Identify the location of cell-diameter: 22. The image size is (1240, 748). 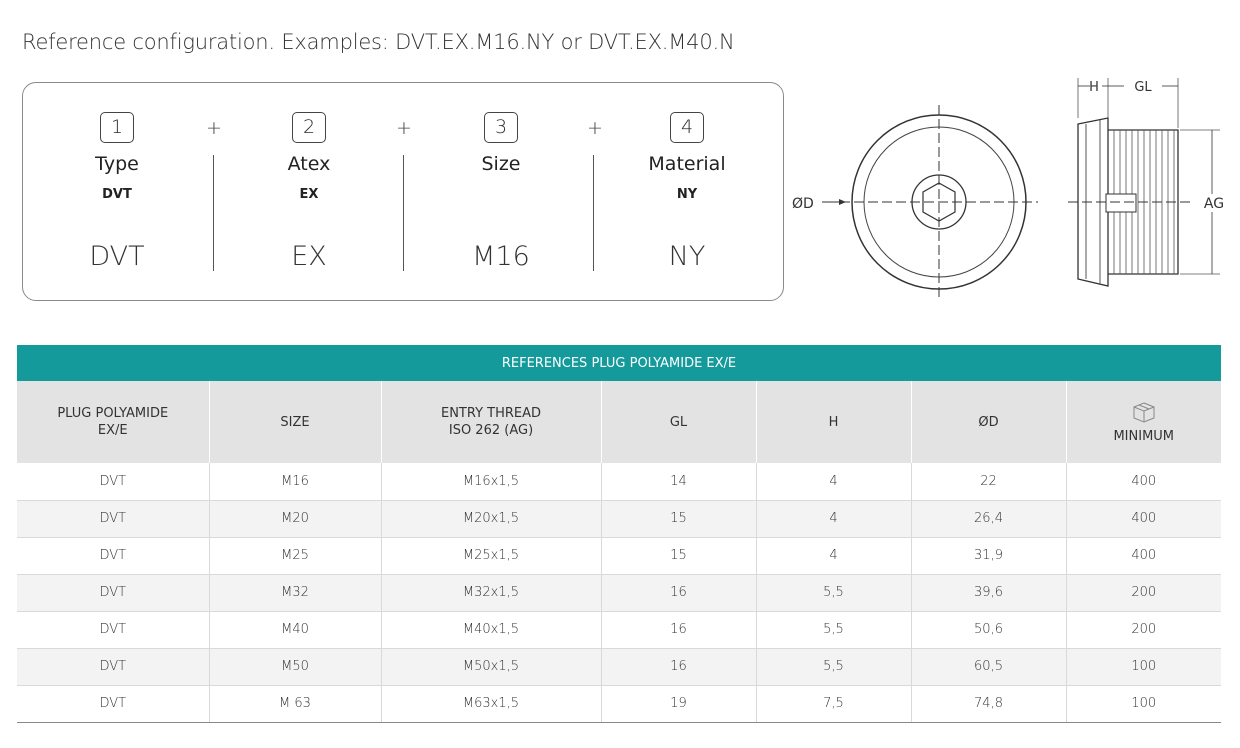
(989, 482).